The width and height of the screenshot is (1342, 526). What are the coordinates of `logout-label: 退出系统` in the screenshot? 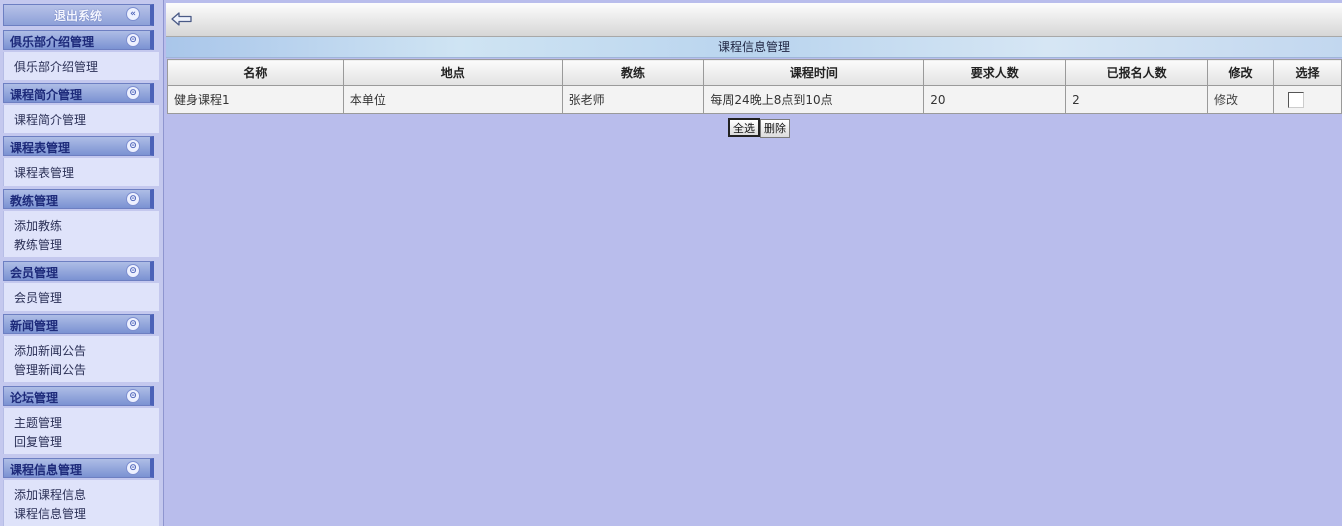 It's located at (78, 15).